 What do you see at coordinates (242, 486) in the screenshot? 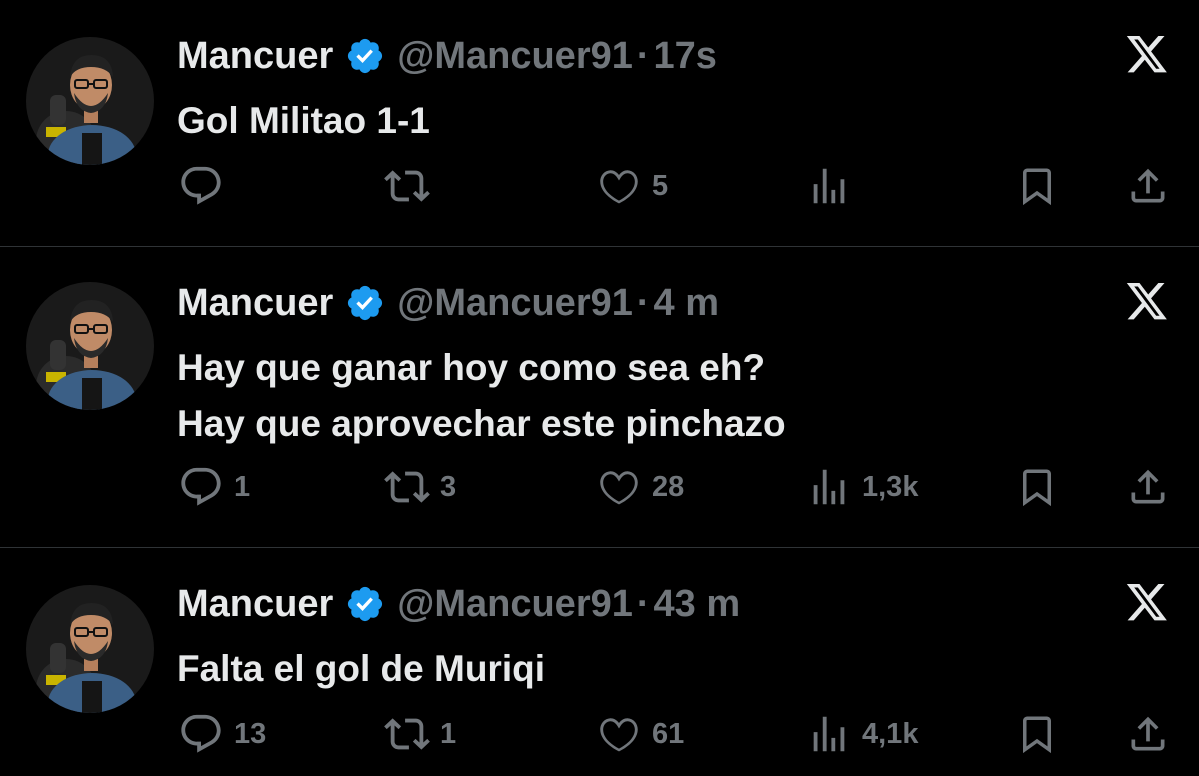
I see `reply-count: 1` at bounding box center [242, 486].